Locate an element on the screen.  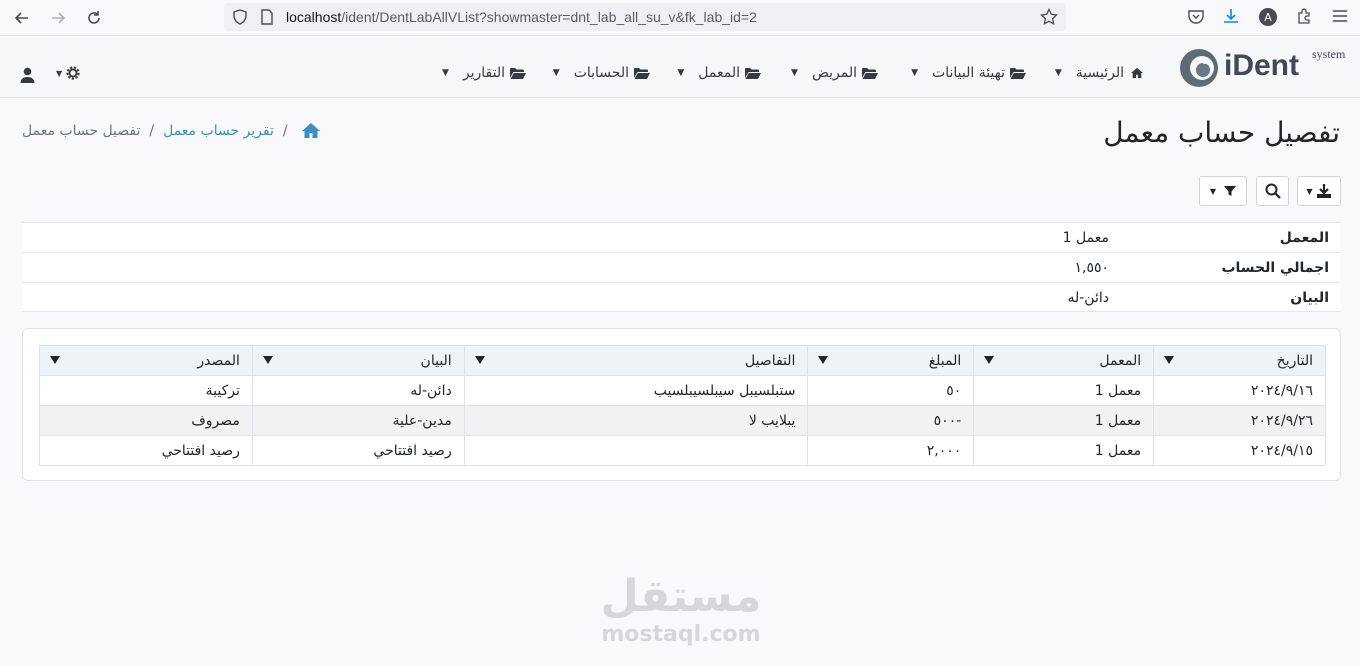
column-header-label: المبلغ is located at coordinates (945, 360).